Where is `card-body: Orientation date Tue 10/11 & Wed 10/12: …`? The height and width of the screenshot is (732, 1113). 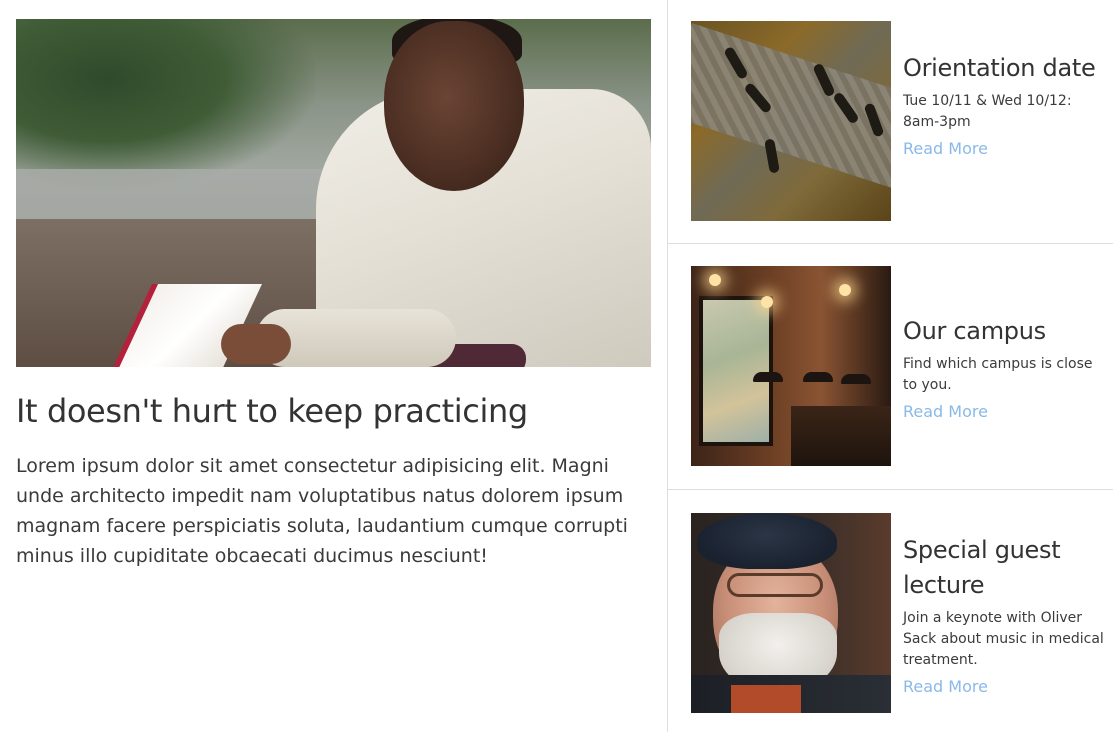 card-body: Orientation date Tue 10/11 & Wed 10/12: … is located at coordinates (1004, 105).